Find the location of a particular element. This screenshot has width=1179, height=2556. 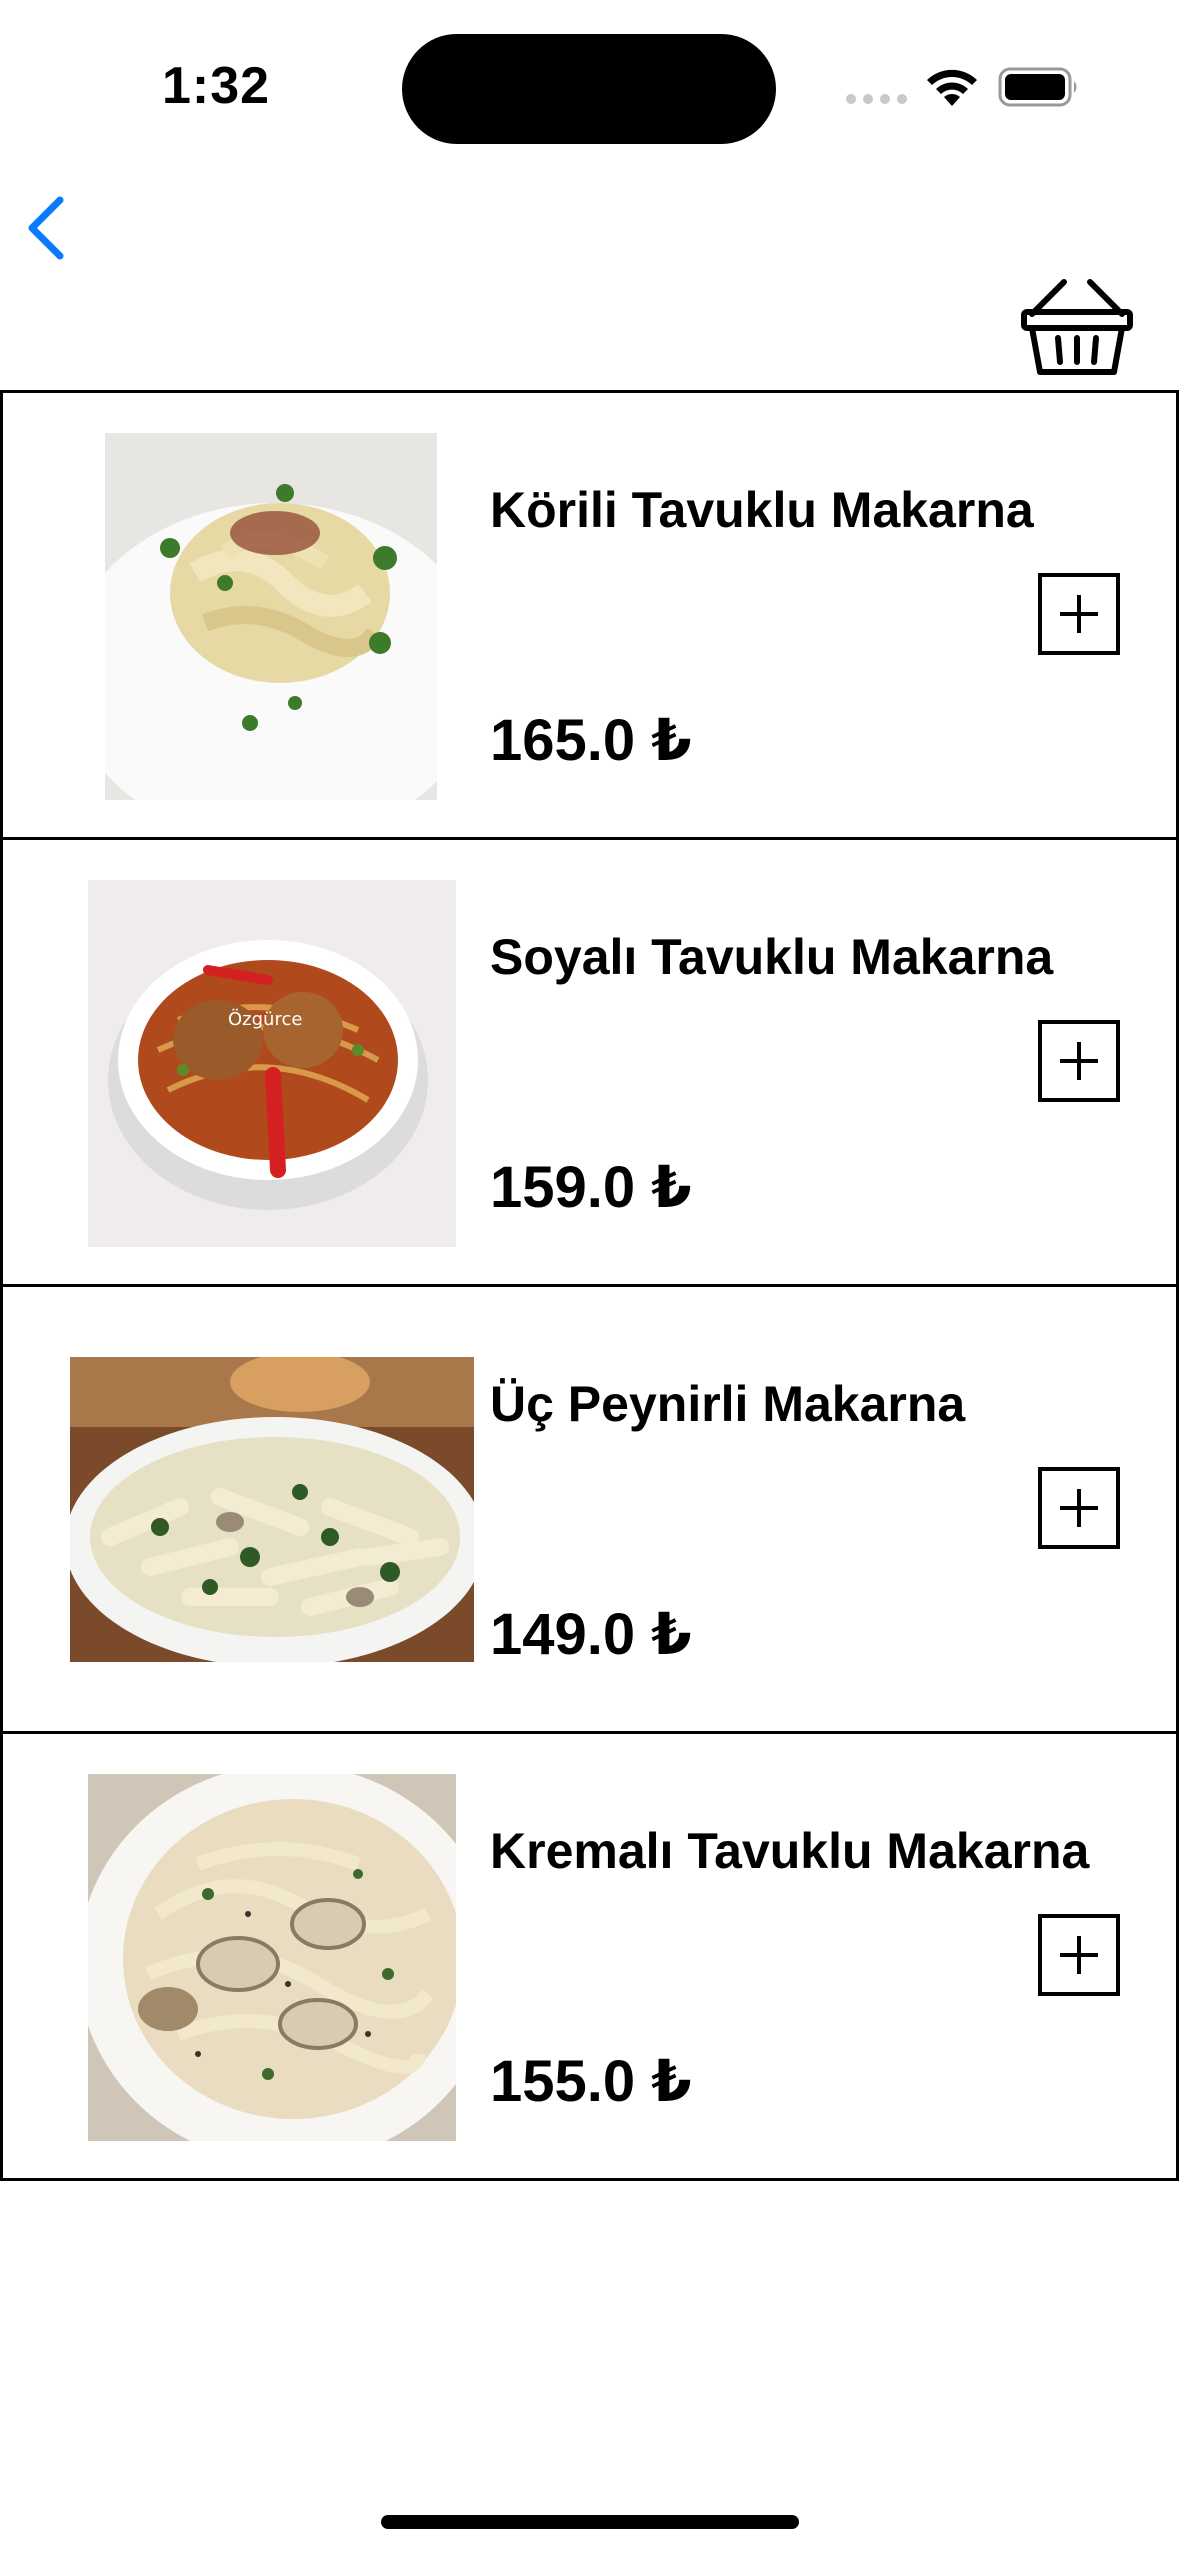

chevron-left-icon is located at coordinates (46, 228).